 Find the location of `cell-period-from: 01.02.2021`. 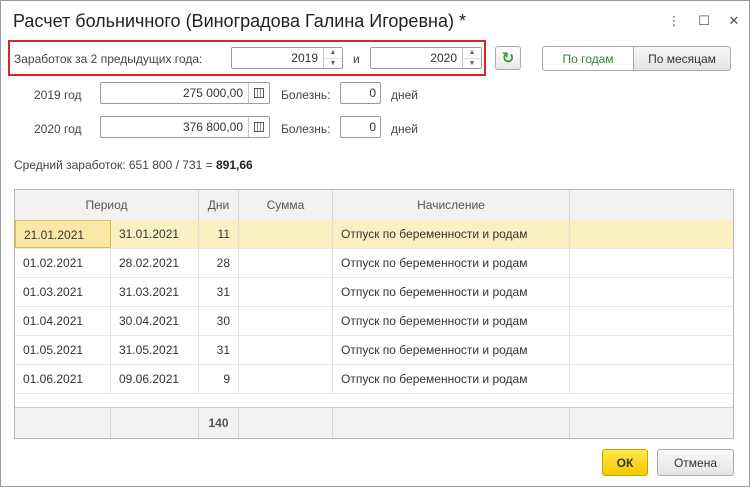

cell-period-from: 01.02.2021 is located at coordinates (63, 263).